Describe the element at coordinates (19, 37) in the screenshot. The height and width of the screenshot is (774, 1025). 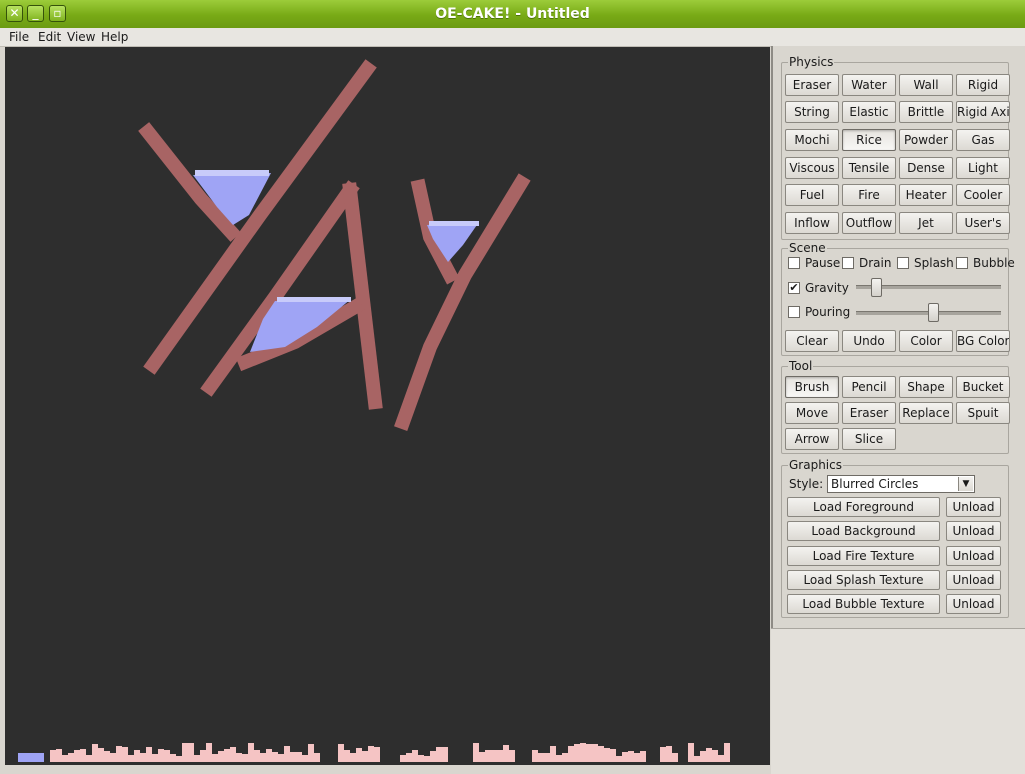
I see `menu-file: File` at that location.